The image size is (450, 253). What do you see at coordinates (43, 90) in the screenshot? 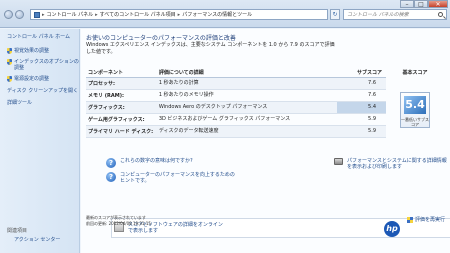
I see `sidebar-item-disk-cleanup: ディスク クリーンアップを開く` at bounding box center [43, 90].